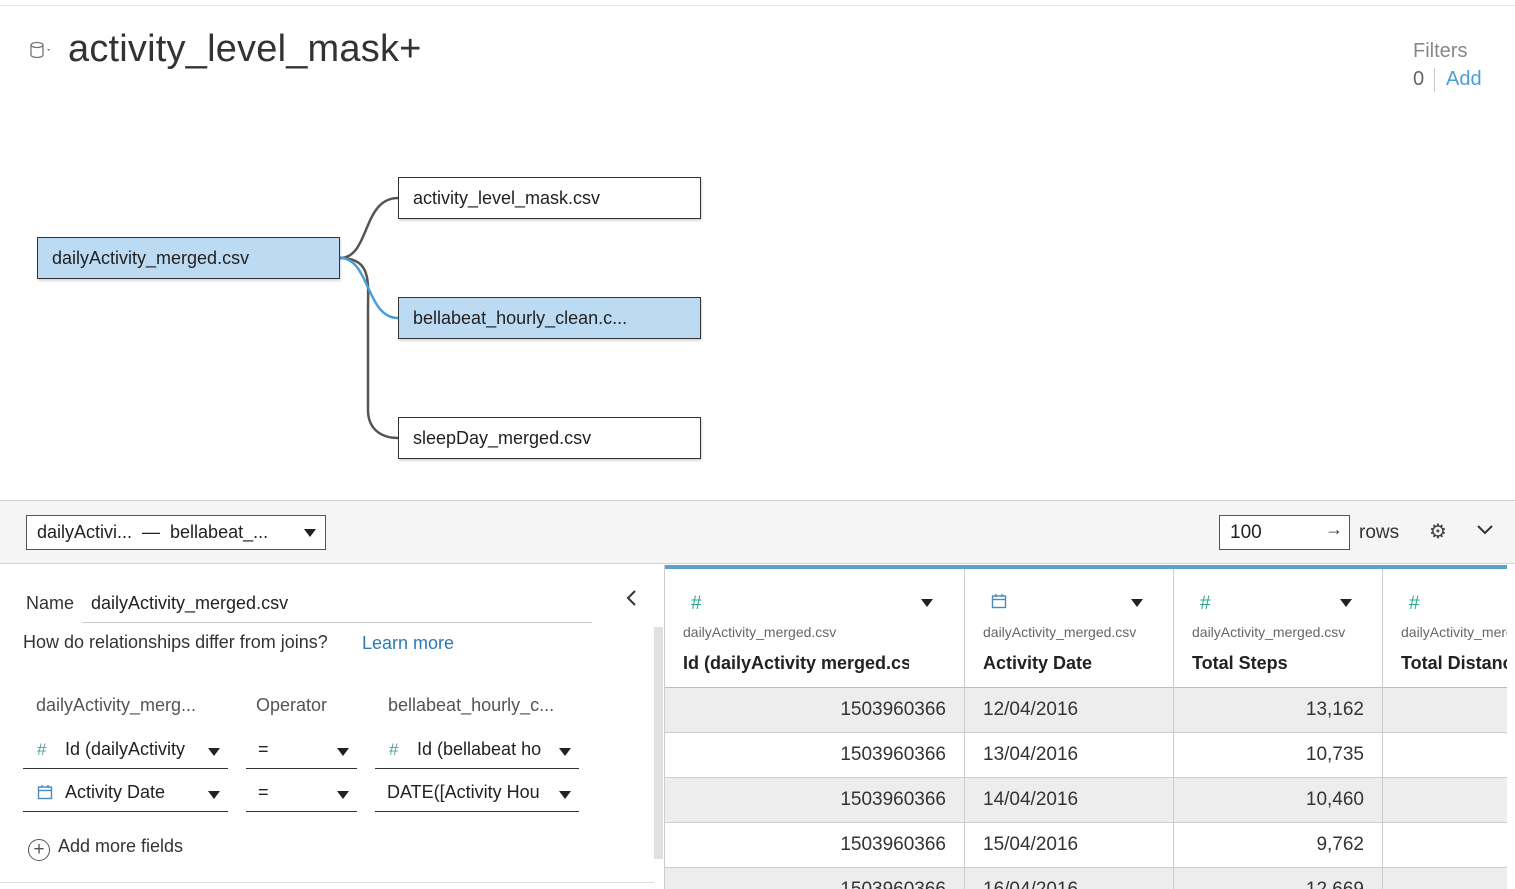 The height and width of the screenshot is (889, 1515). I want to click on table-sleepday: sleepDay_merged.csv, so click(549, 438).